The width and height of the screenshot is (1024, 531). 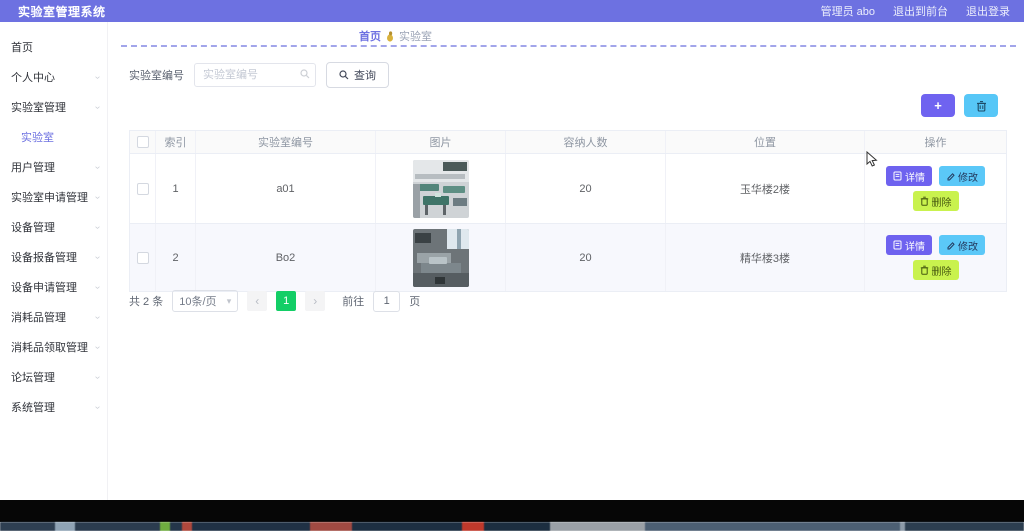 What do you see at coordinates (765, 188) in the screenshot?
I see `cell-location: 玉华楼2楼` at bounding box center [765, 188].